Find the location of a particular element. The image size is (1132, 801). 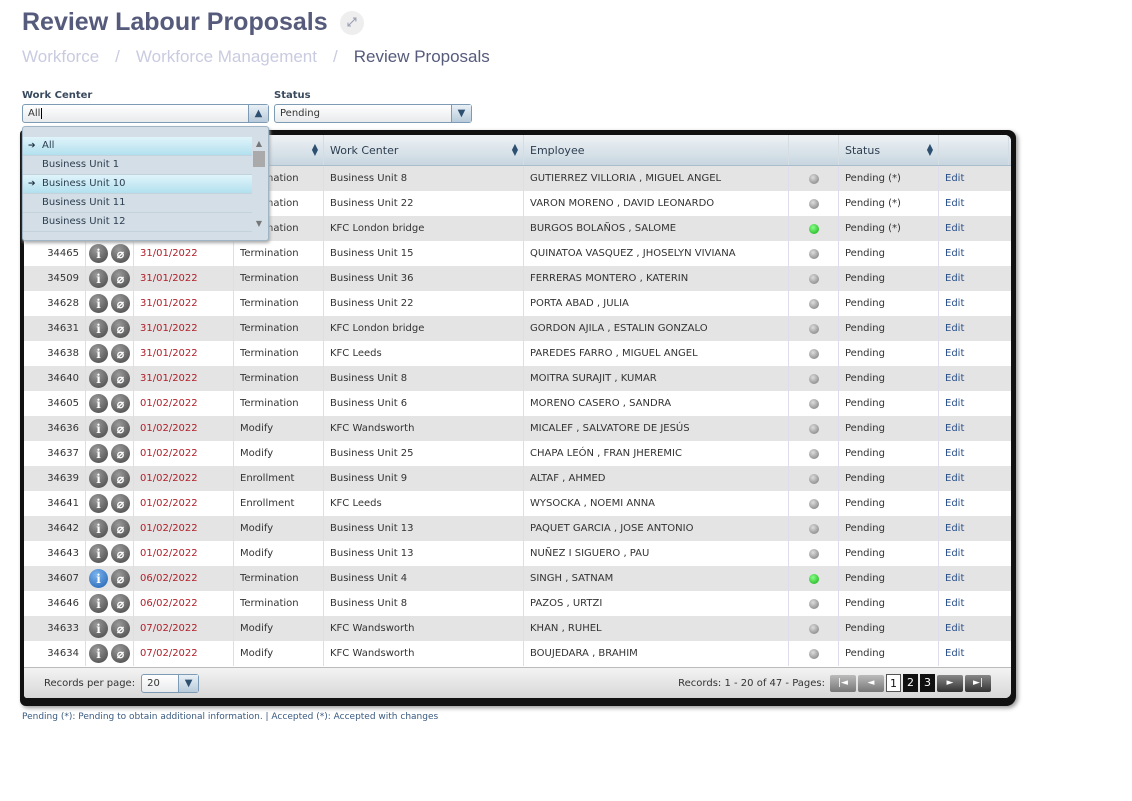

indicator-cell is located at coordinates (814, 228).